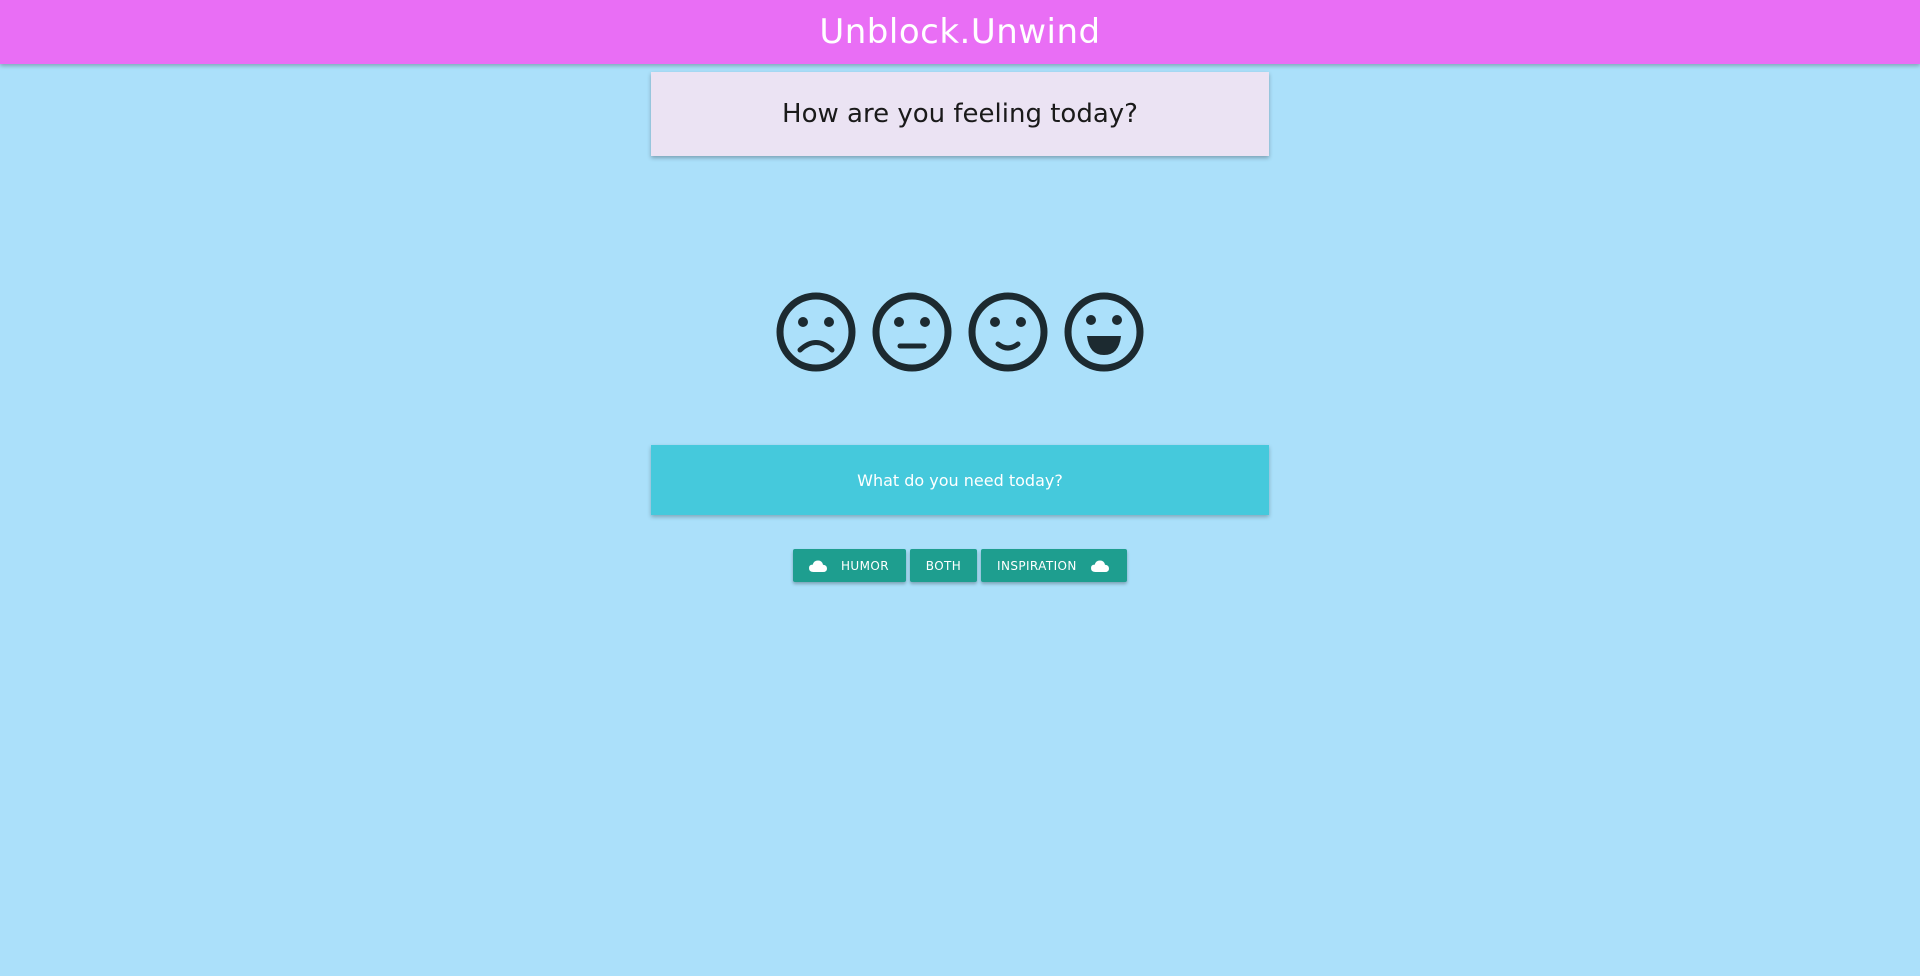 Image resolution: width=1920 pixels, height=976 pixels. I want to click on need-button-group: HUMOR BOTH INSPIRATION, so click(960, 565).